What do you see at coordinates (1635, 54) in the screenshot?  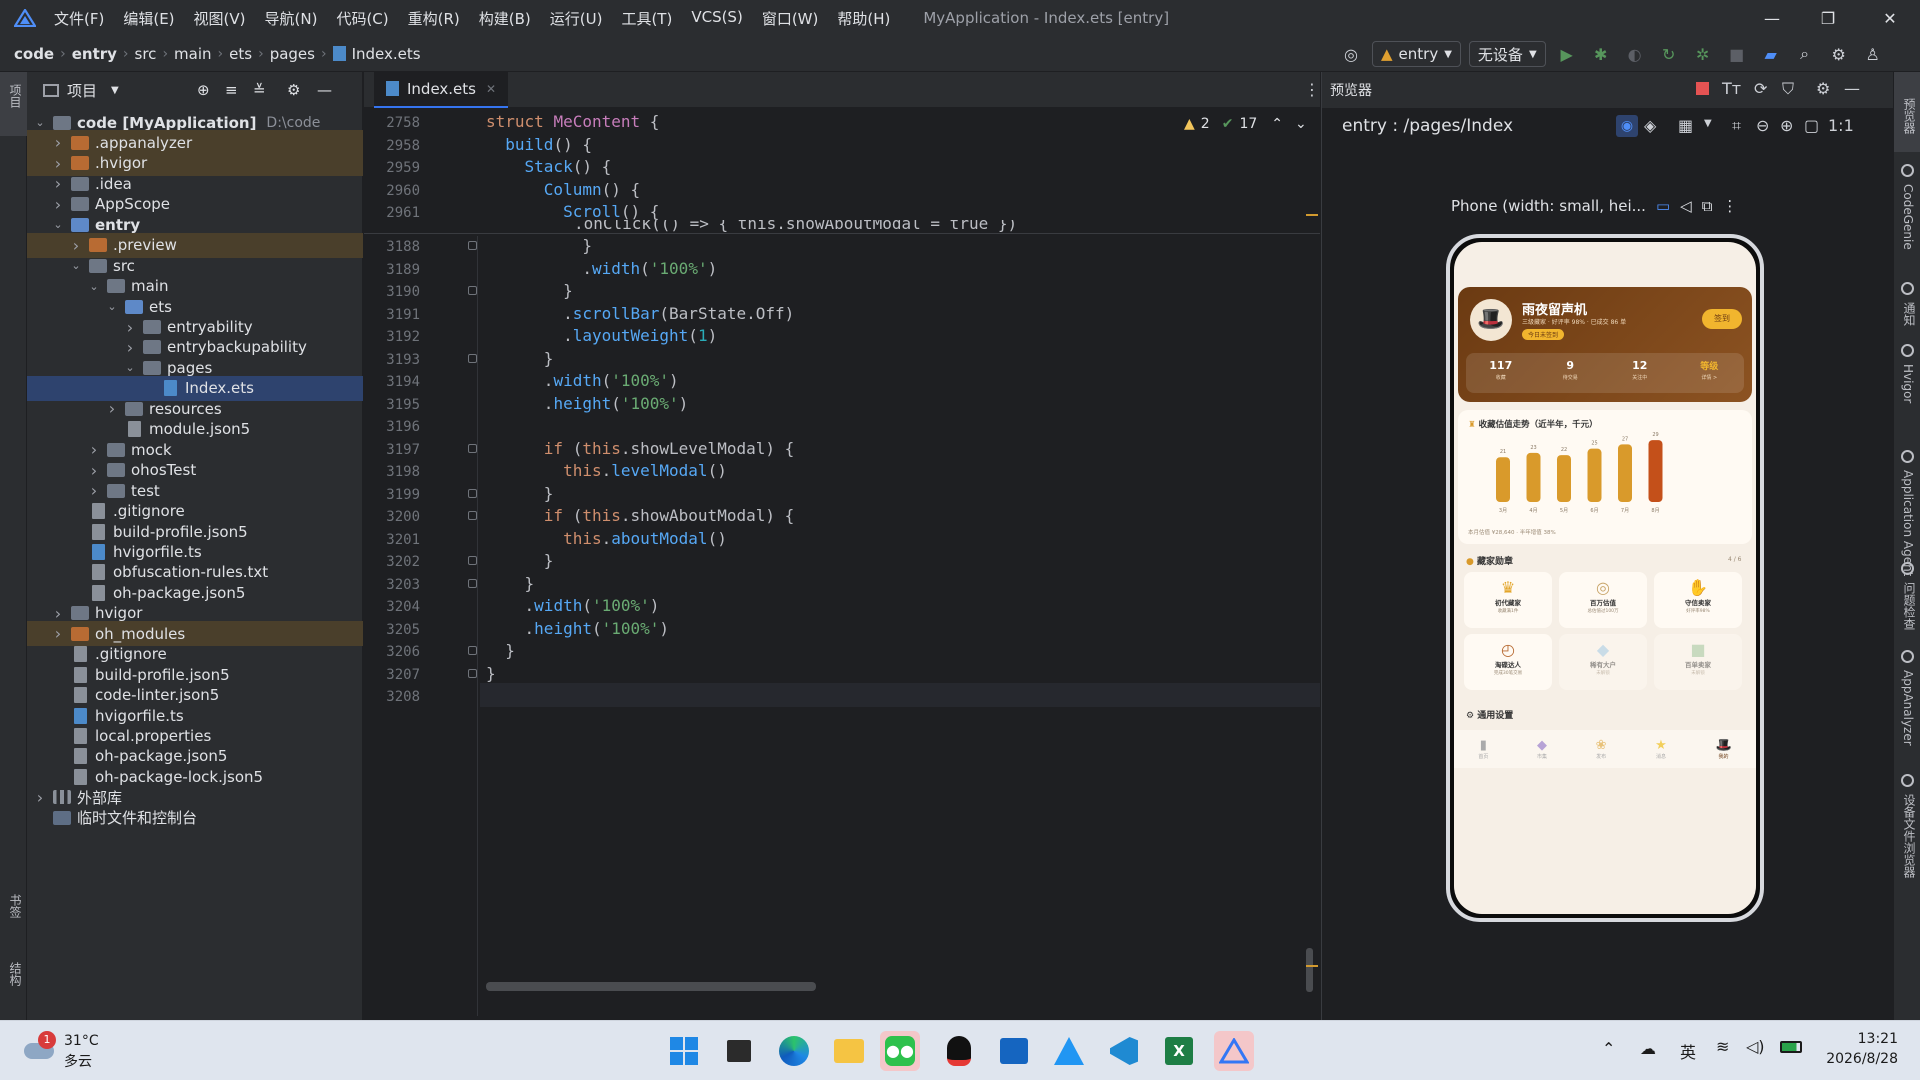 I see `profile-icon: ◐` at bounding box center [1635, 54].